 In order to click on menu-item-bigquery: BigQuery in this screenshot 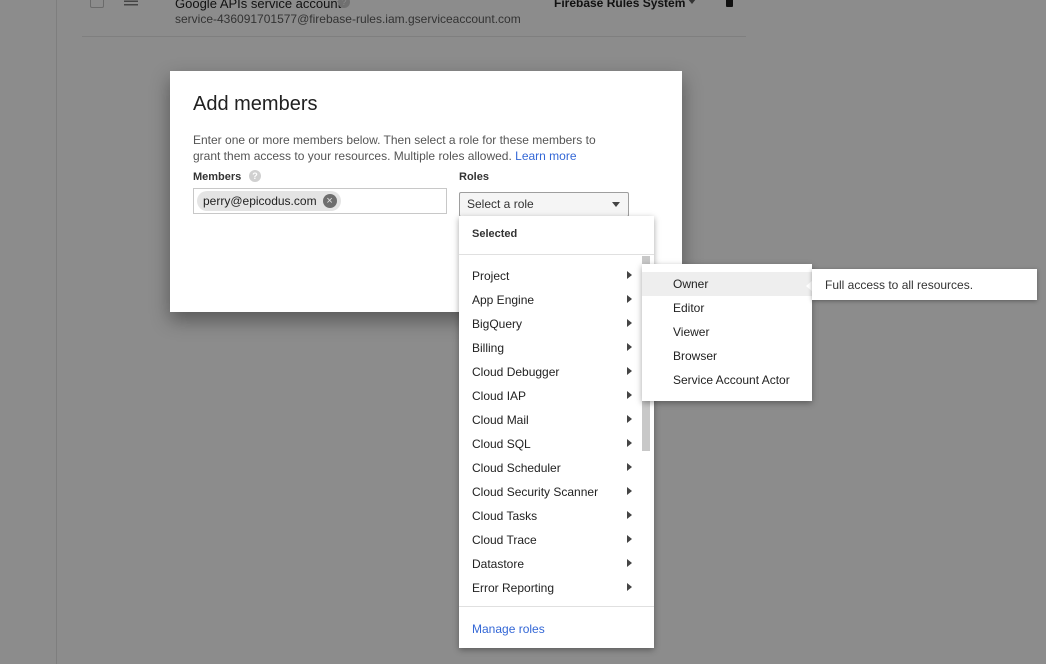, I will do `click(550, 324)`.